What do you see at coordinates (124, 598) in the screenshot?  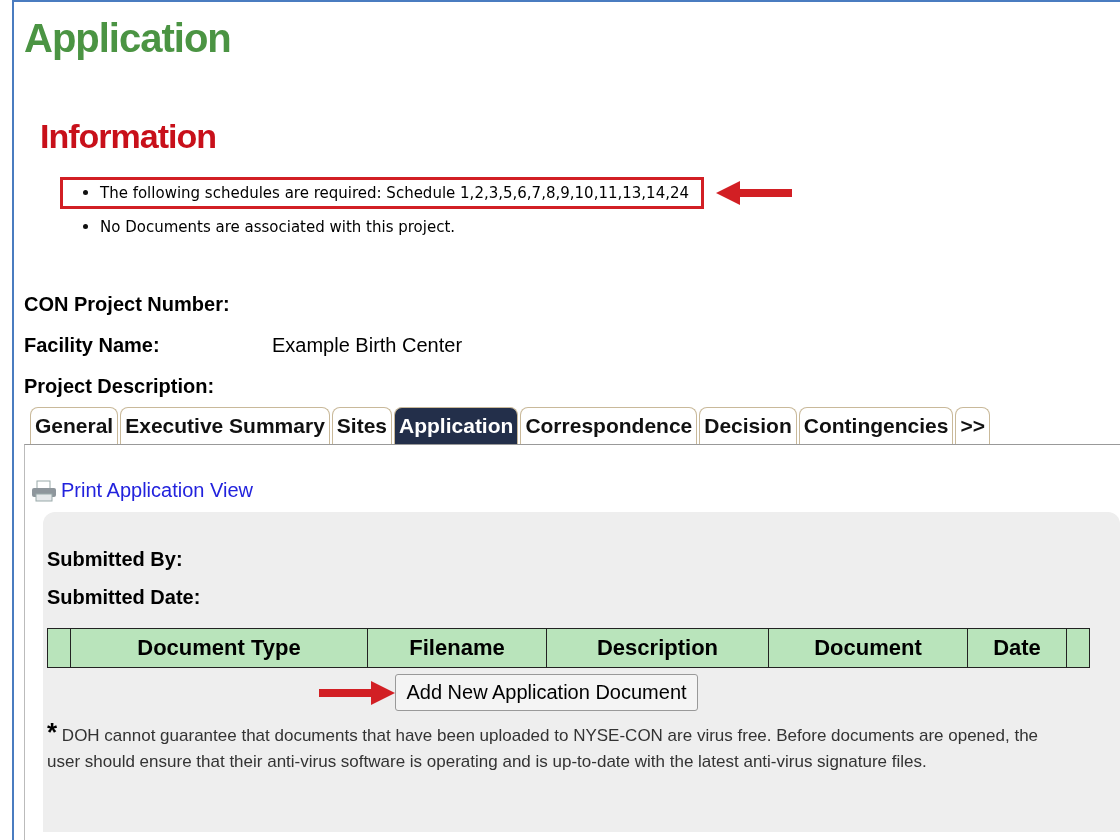 I see `field-label: Submitted Date:` at bounding box center [124, 598].